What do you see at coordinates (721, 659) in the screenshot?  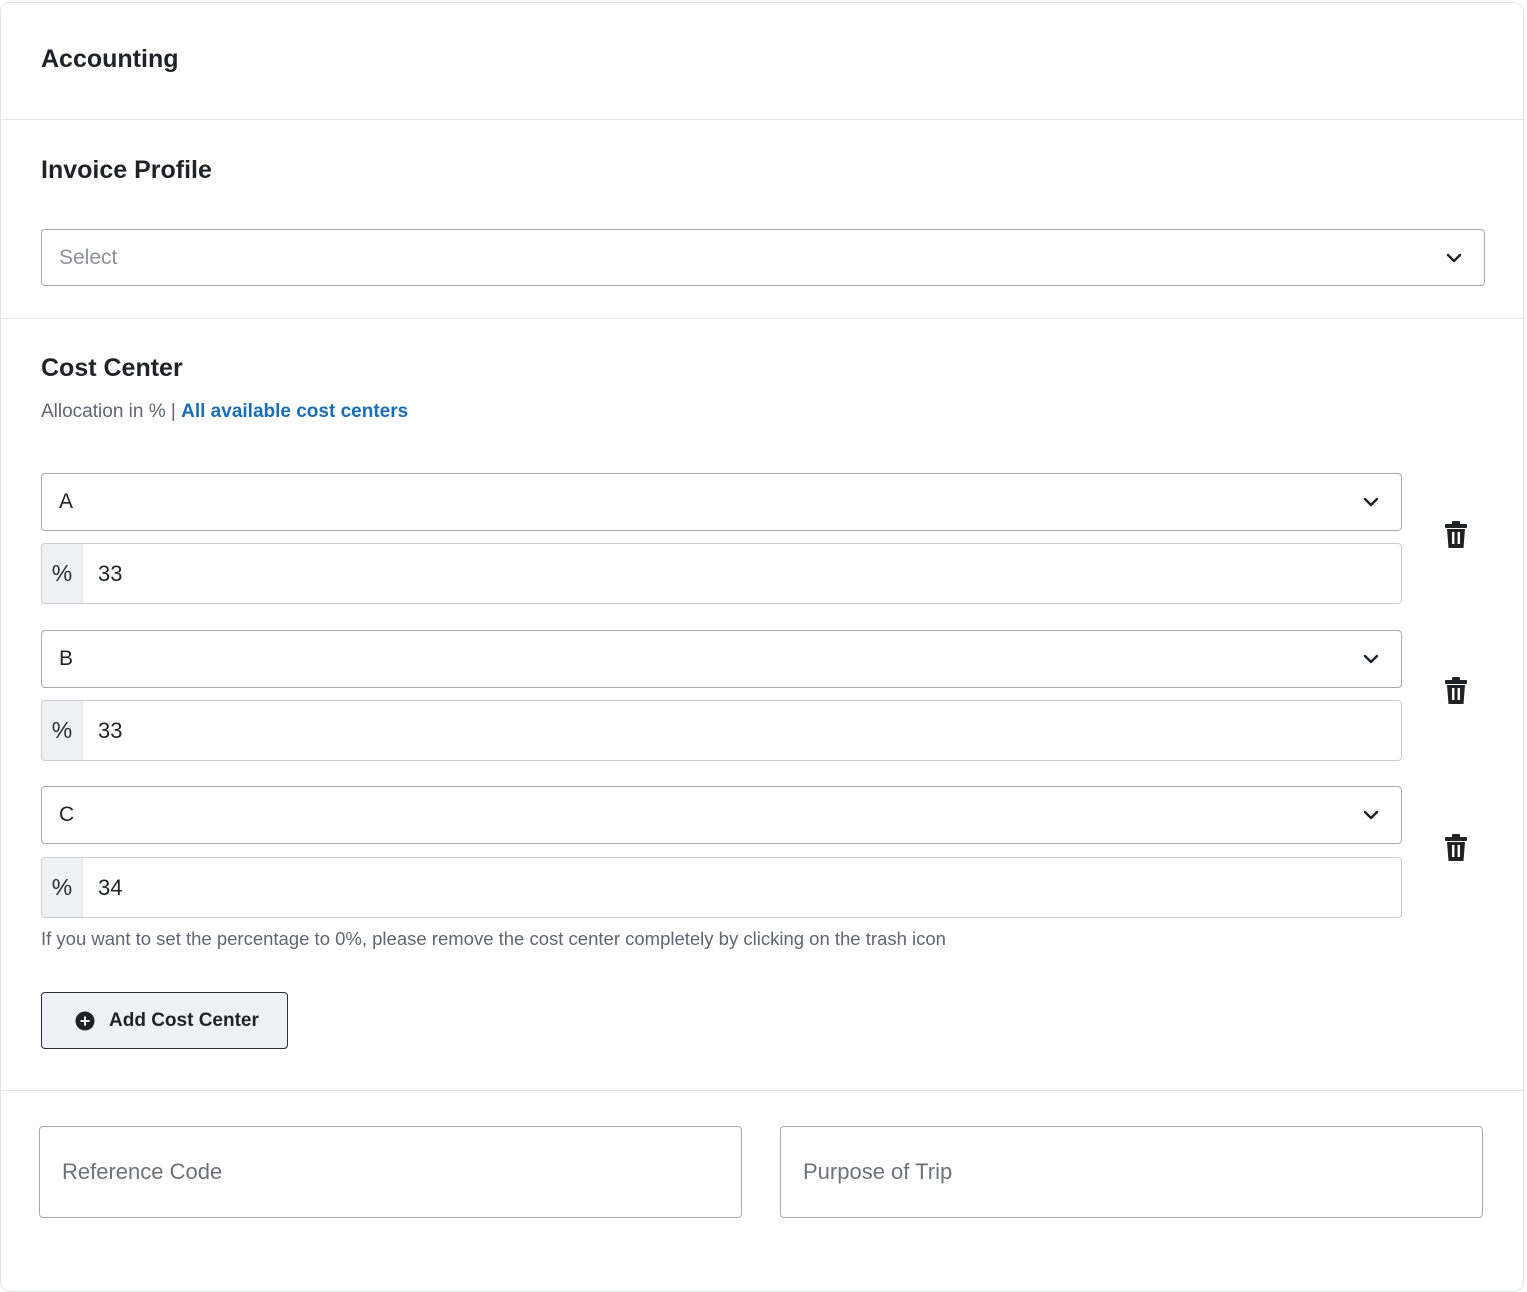 I see `cost-center-select-b: B` at bounding box center [721, 659].